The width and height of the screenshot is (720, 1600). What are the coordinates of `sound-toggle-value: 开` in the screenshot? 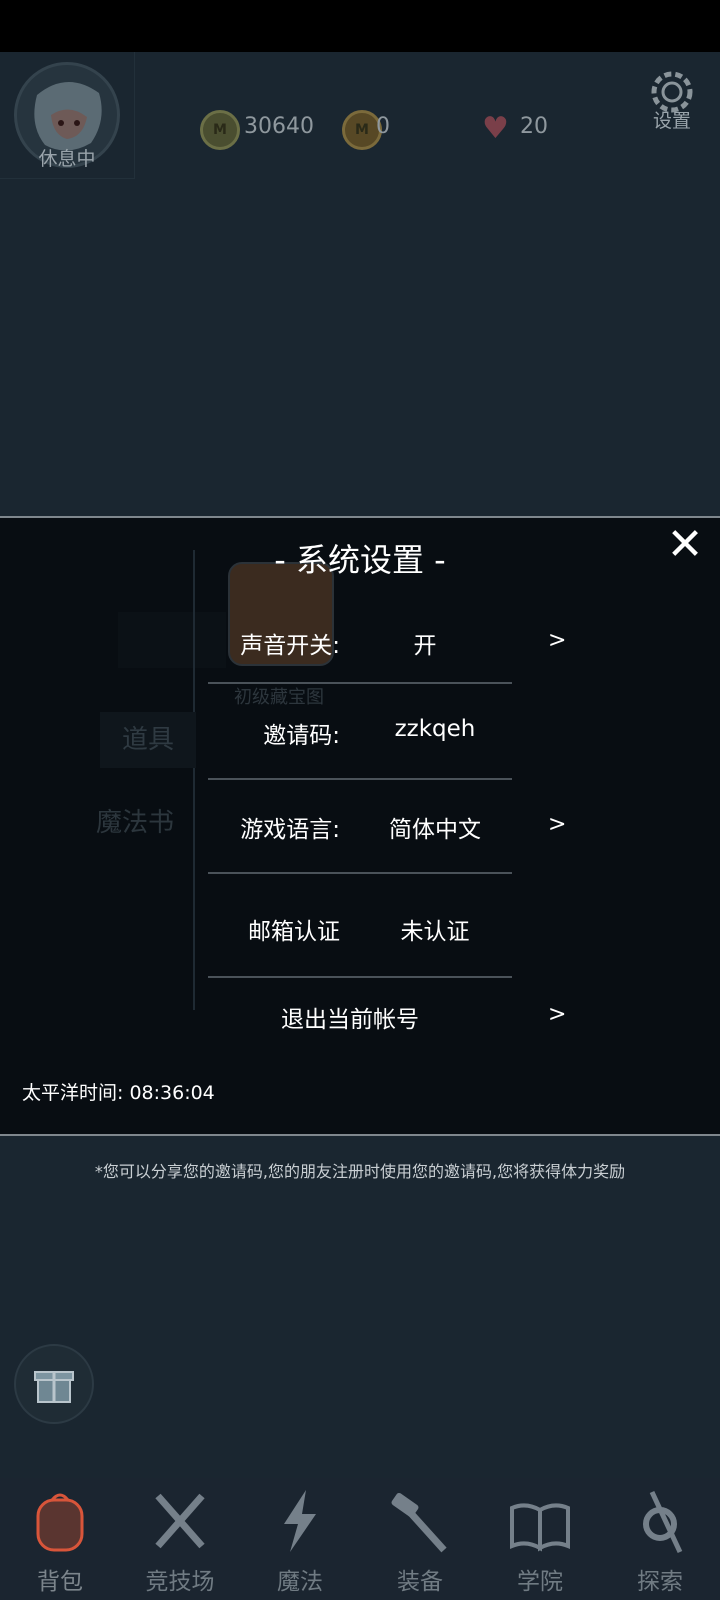 It's located at (425, 643).